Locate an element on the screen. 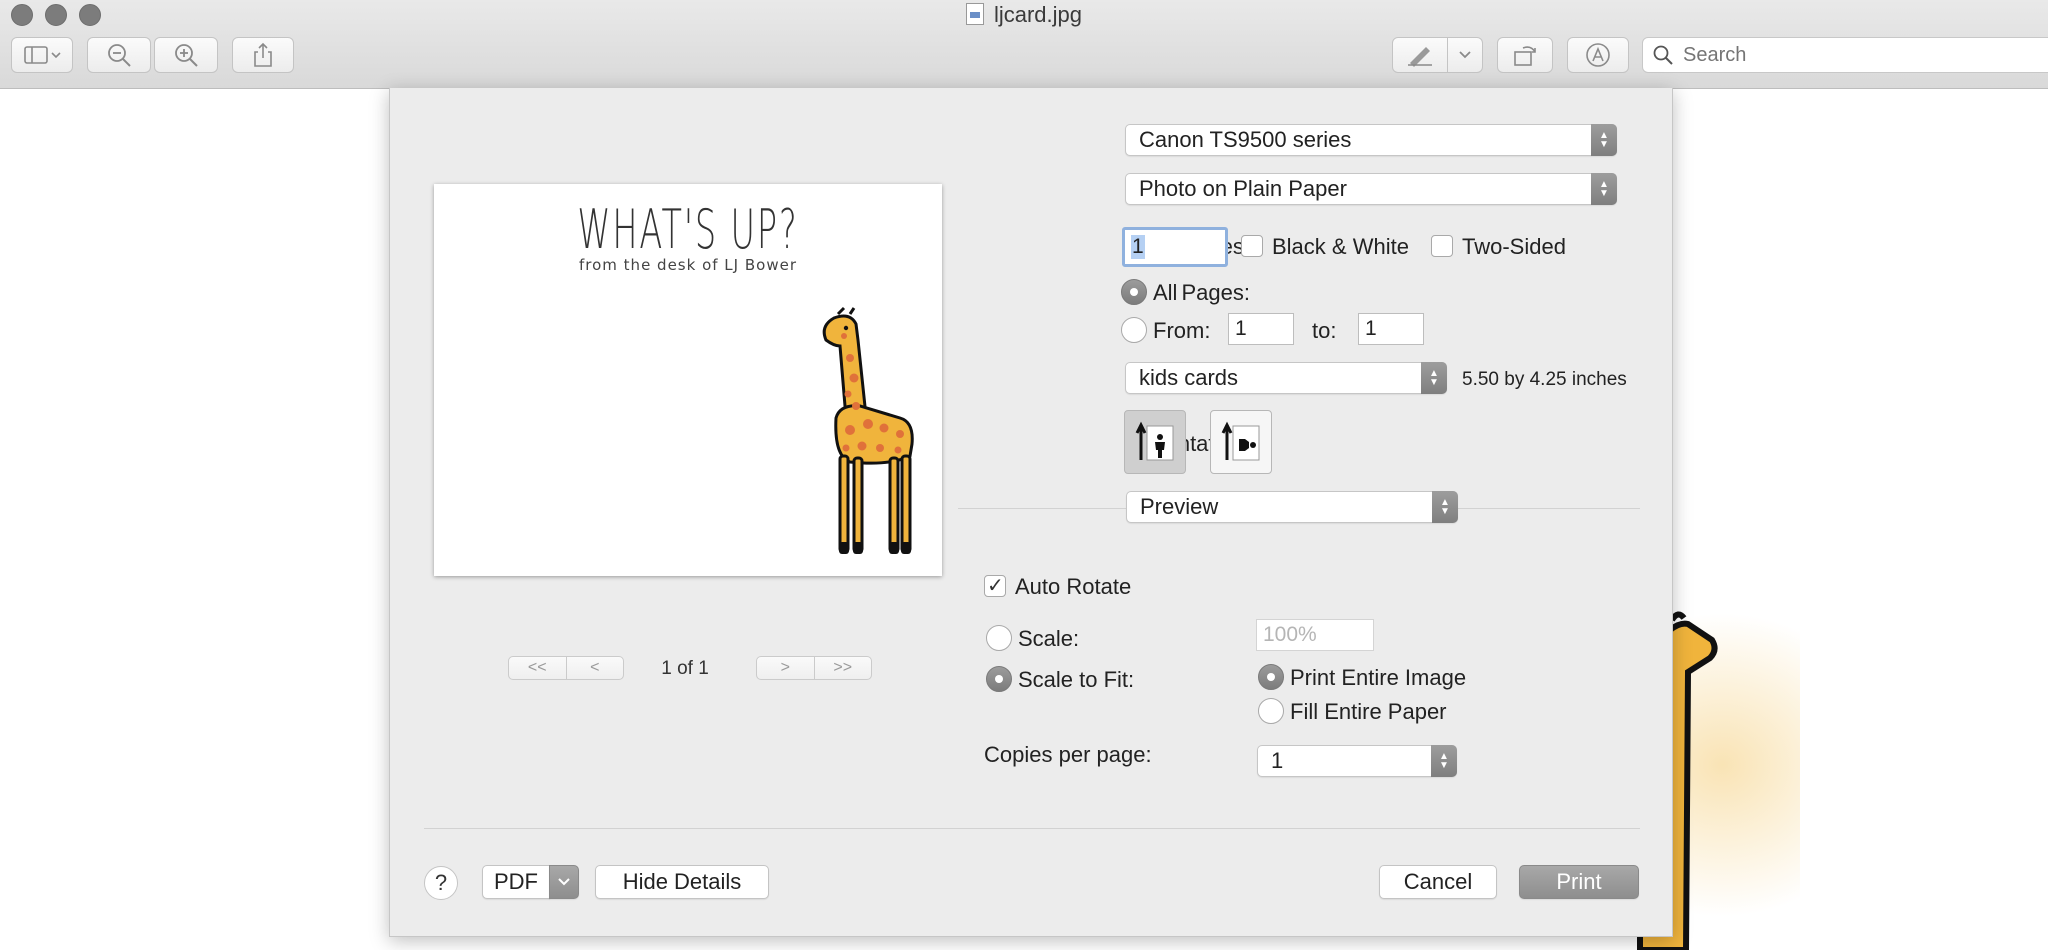 The height and width of the screenshot is (950, 2048). page-nav-back-group: << < is located at coordinates (566, 668).